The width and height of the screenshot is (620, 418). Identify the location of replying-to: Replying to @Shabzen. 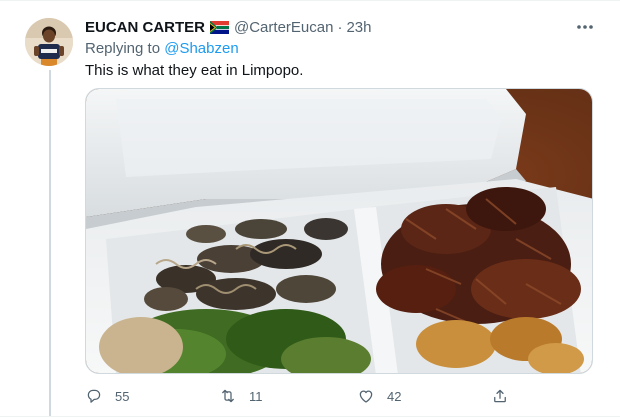
(162, 48).